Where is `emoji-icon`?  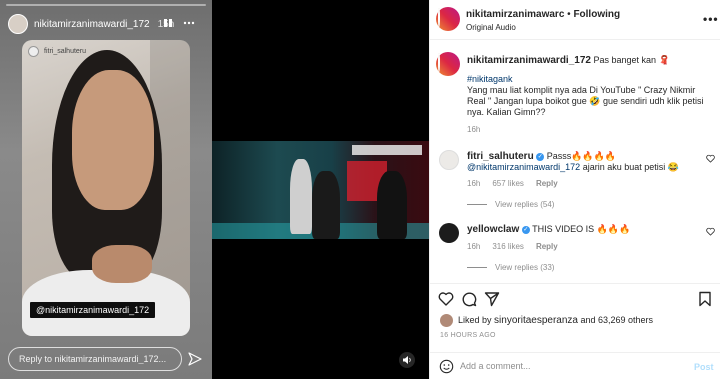
emoji-icon is located at coordinates (446, 366).